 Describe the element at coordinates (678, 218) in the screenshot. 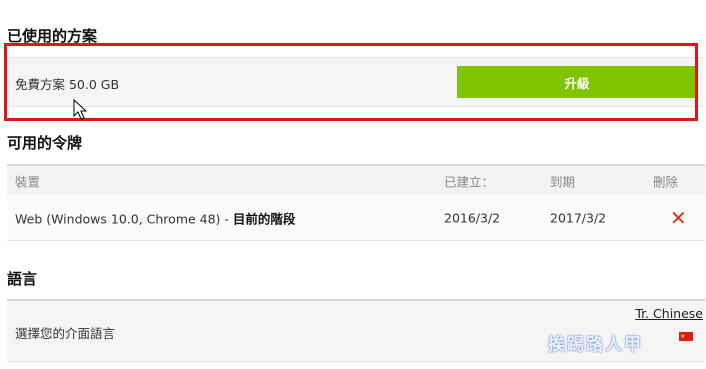

I see `delete-x-icon: ✕` at that location.